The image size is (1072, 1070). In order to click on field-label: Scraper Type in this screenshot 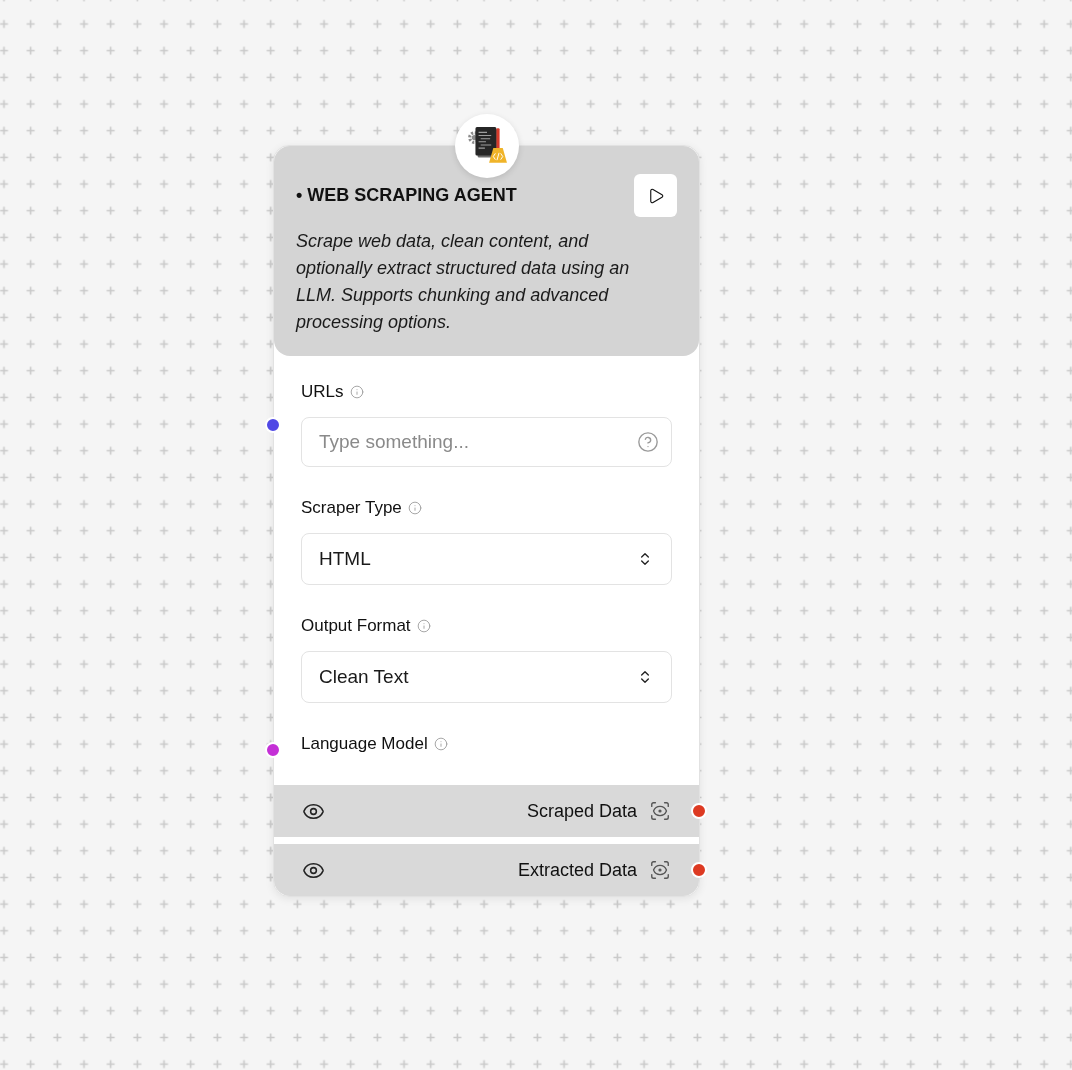, I will do `click(351, 508)`.